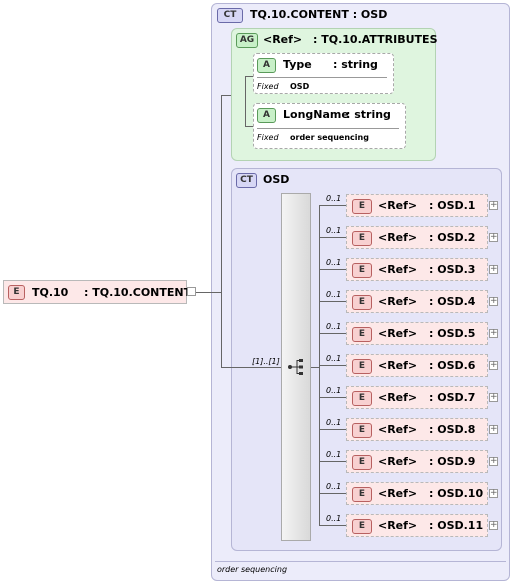  What do you see at coordinates (329, 137) in the screenshot?
I see `fixed-value: order sequencing` at bounding box center [329, 137].